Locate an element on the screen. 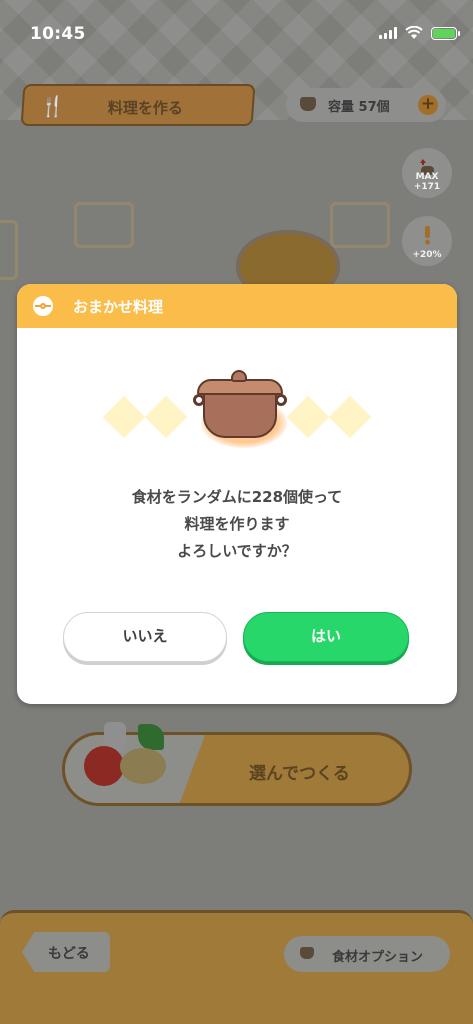  add-capacity-button: + is located at coordinates (428, 105).